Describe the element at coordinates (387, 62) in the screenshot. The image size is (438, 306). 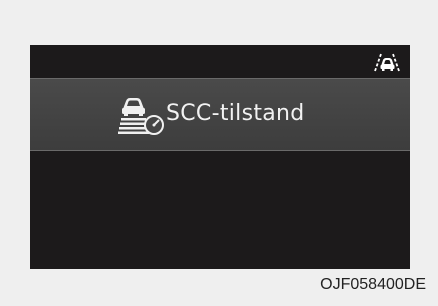
I see `lane-vehicle-icon` at that location.